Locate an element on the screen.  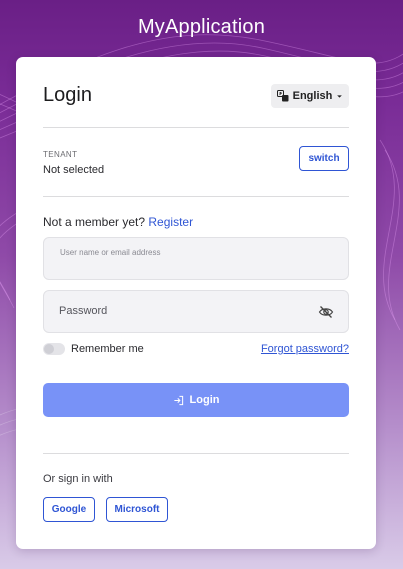
login-button-label: Login is located at coordinates (204, 400).